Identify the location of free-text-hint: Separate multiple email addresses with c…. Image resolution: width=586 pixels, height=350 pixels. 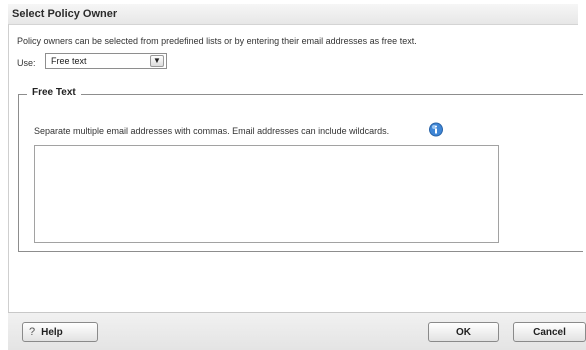
(212, 131).